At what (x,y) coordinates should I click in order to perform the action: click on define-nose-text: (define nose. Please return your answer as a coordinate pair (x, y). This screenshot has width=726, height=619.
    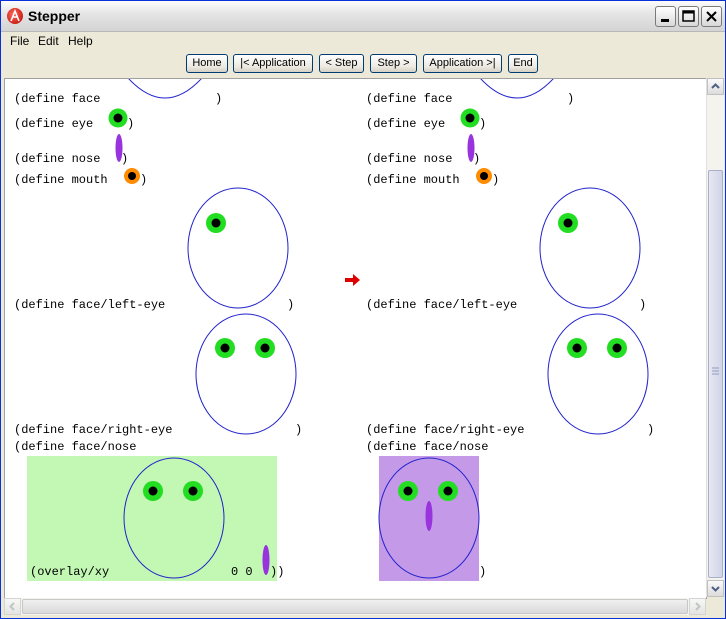
    Looking at the image, I should click on (57, 159).